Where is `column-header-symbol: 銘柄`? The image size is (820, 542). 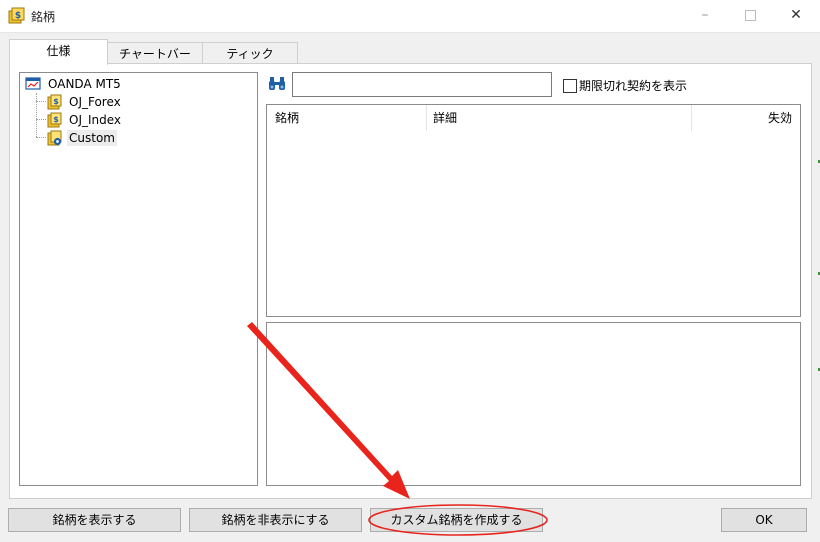
column-header-symbol: 銘柄 is located at coordinates (287, 118).